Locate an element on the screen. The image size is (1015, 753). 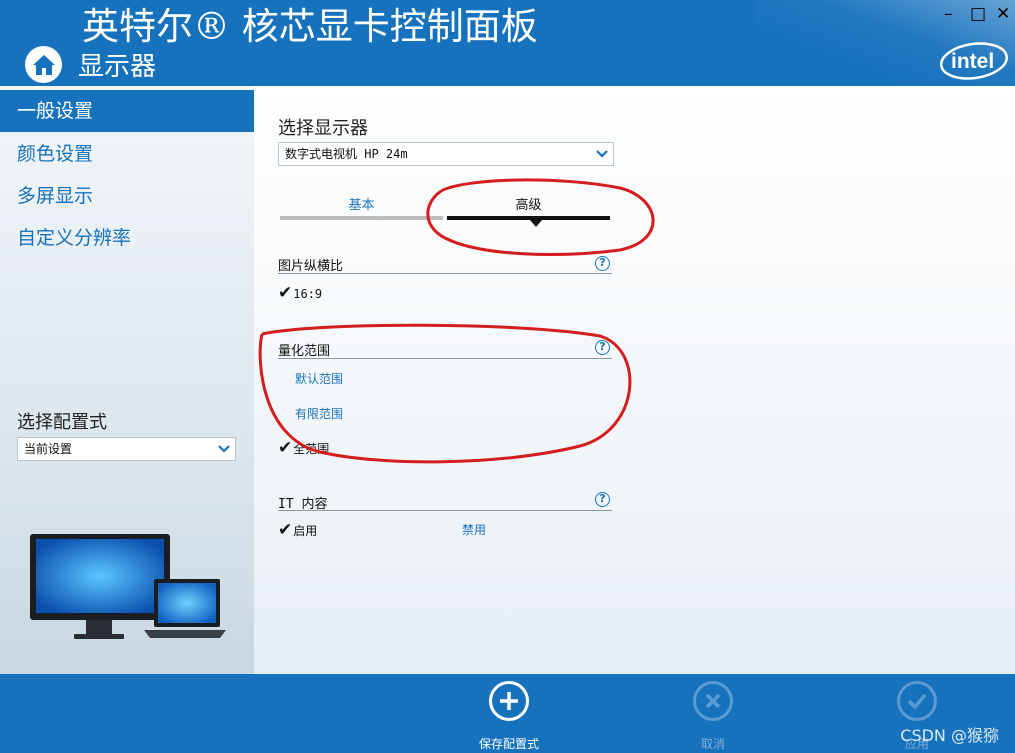
section-title: 显示器 is located at coordinates (117, 67).